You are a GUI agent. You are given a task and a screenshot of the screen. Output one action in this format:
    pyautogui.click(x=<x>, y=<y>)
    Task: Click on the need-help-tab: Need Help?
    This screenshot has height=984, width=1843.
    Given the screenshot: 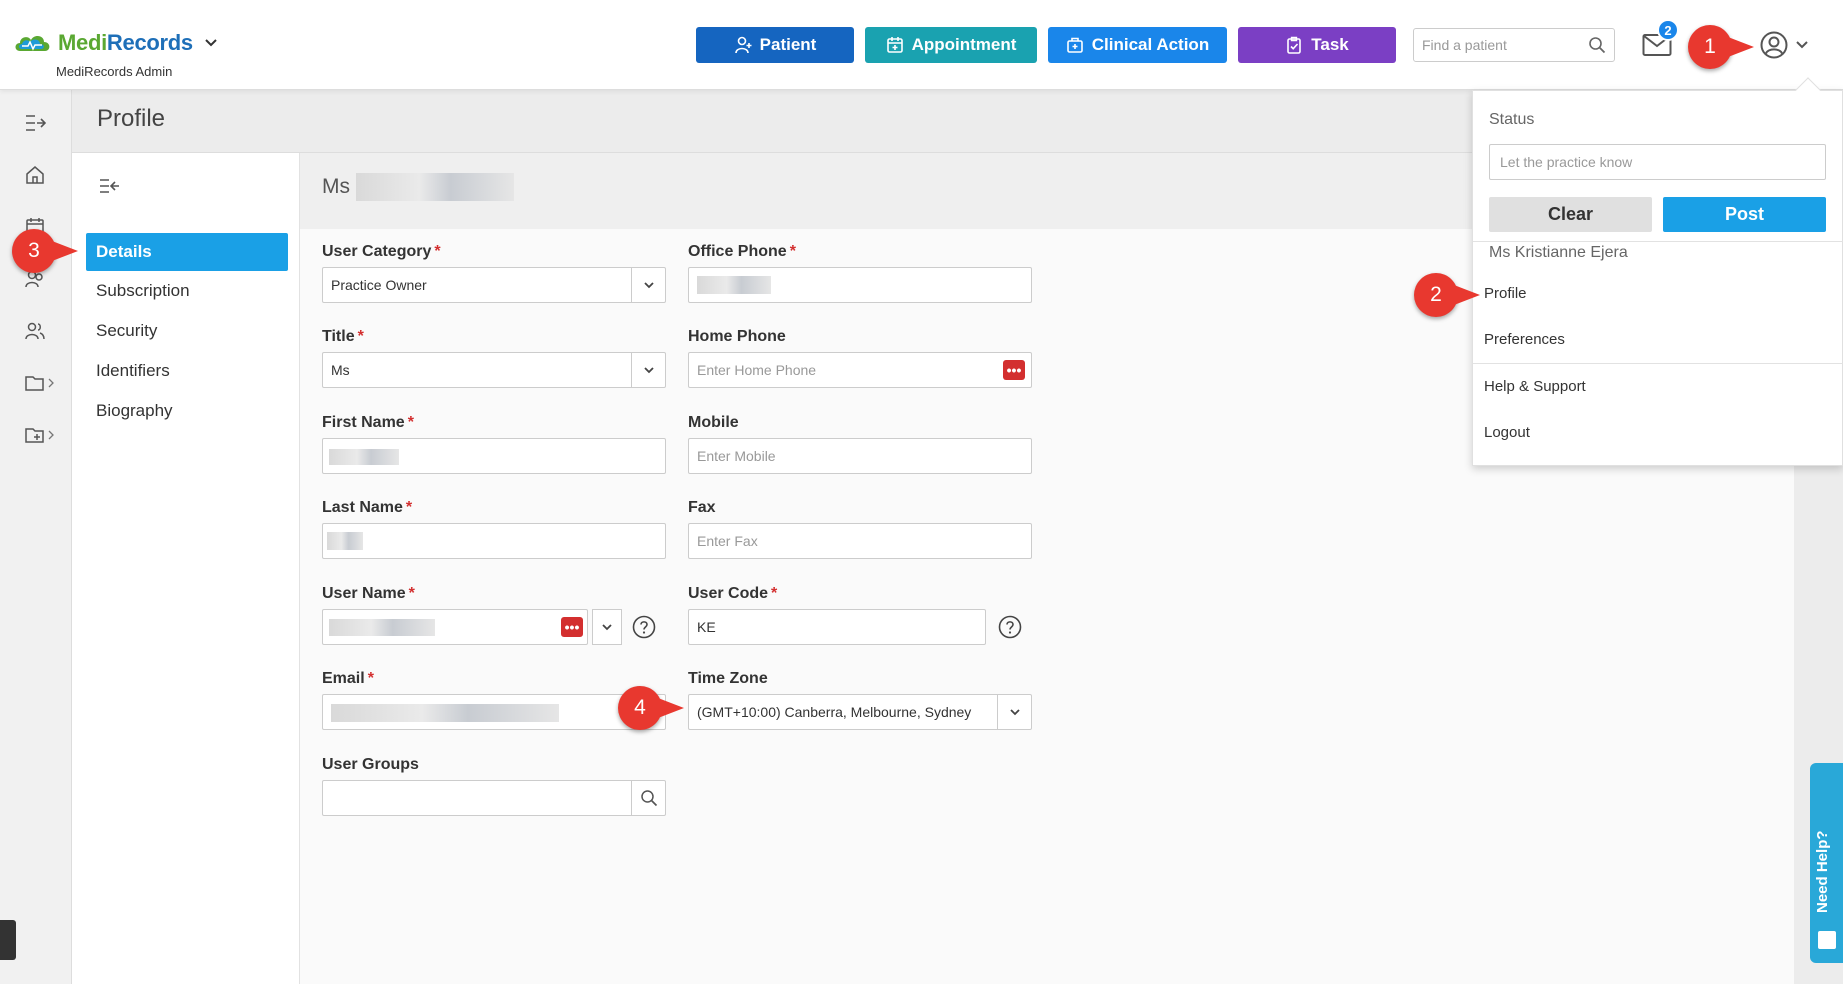 What is the action you would take?
    pyautogui.click(x=1826, y=863)
    